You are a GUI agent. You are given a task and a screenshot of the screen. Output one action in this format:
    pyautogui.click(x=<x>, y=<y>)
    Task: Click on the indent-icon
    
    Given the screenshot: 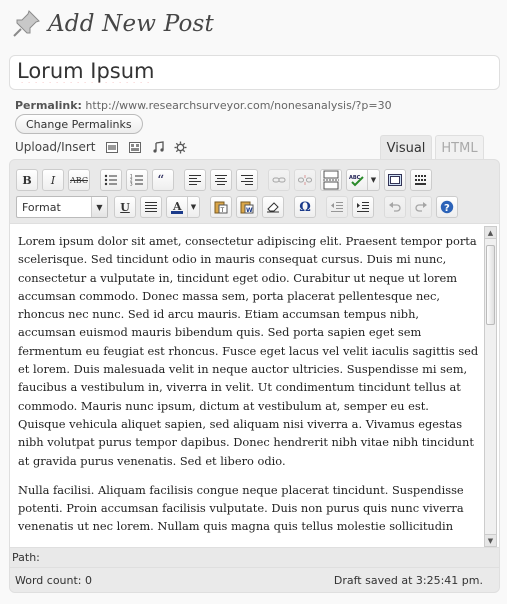 What is the action you would take?
    pyautogui.click(x=363, y=207)
    